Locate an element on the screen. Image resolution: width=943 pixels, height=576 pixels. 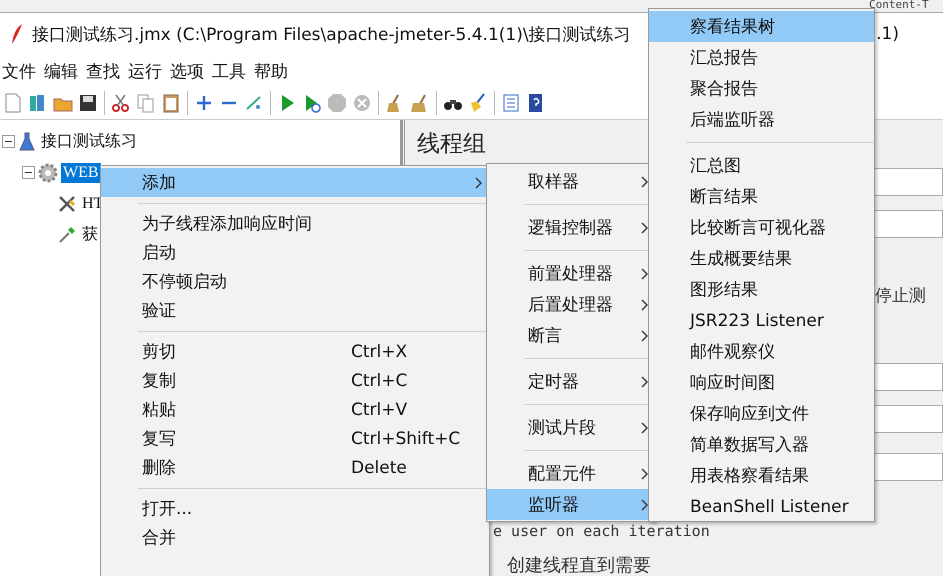
menu-bar-item: 文件 is located at coordinates (19, 71).